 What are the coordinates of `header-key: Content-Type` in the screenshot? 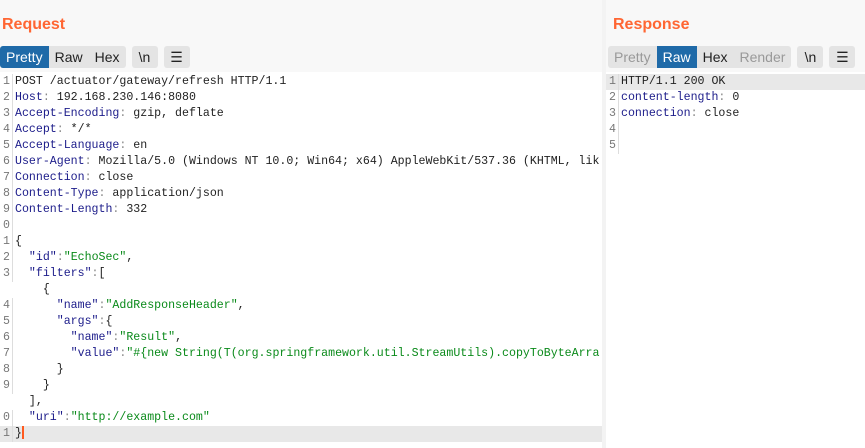 It's located at (57, 193).